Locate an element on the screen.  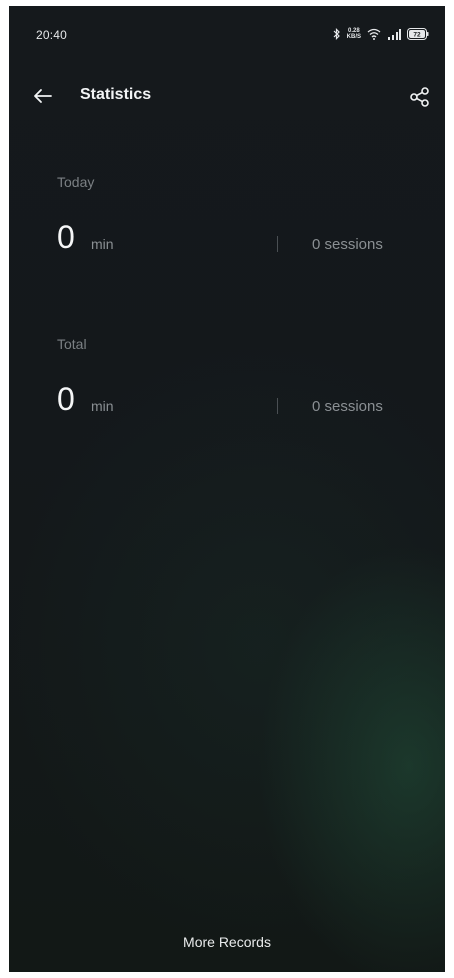
today-sessions: 0 sessions is located at coordinates (347, 244).